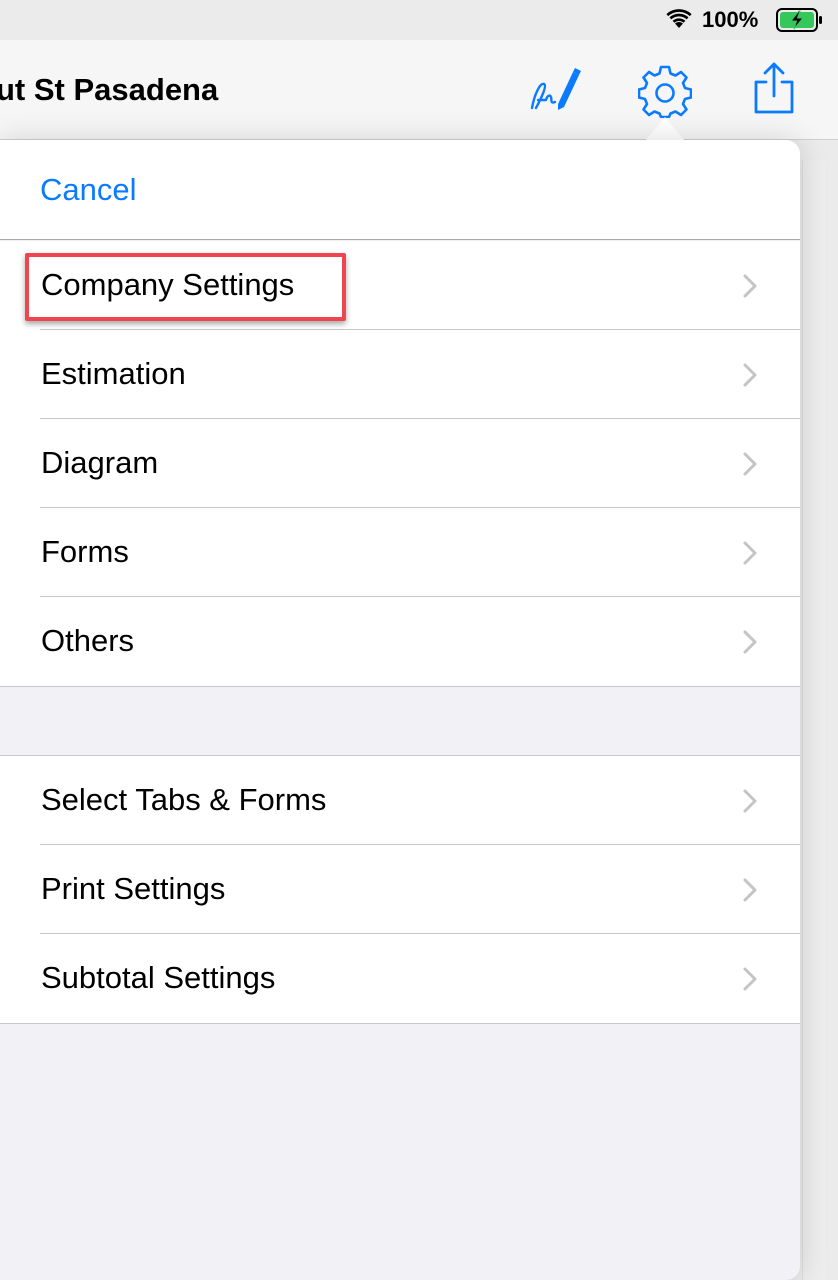 The width and height of the screenshot is (838, 1280). Describe the element at coordinates (184, 799) in the screenshot. I see `row-label: Select Tabs & Forms` at that location.